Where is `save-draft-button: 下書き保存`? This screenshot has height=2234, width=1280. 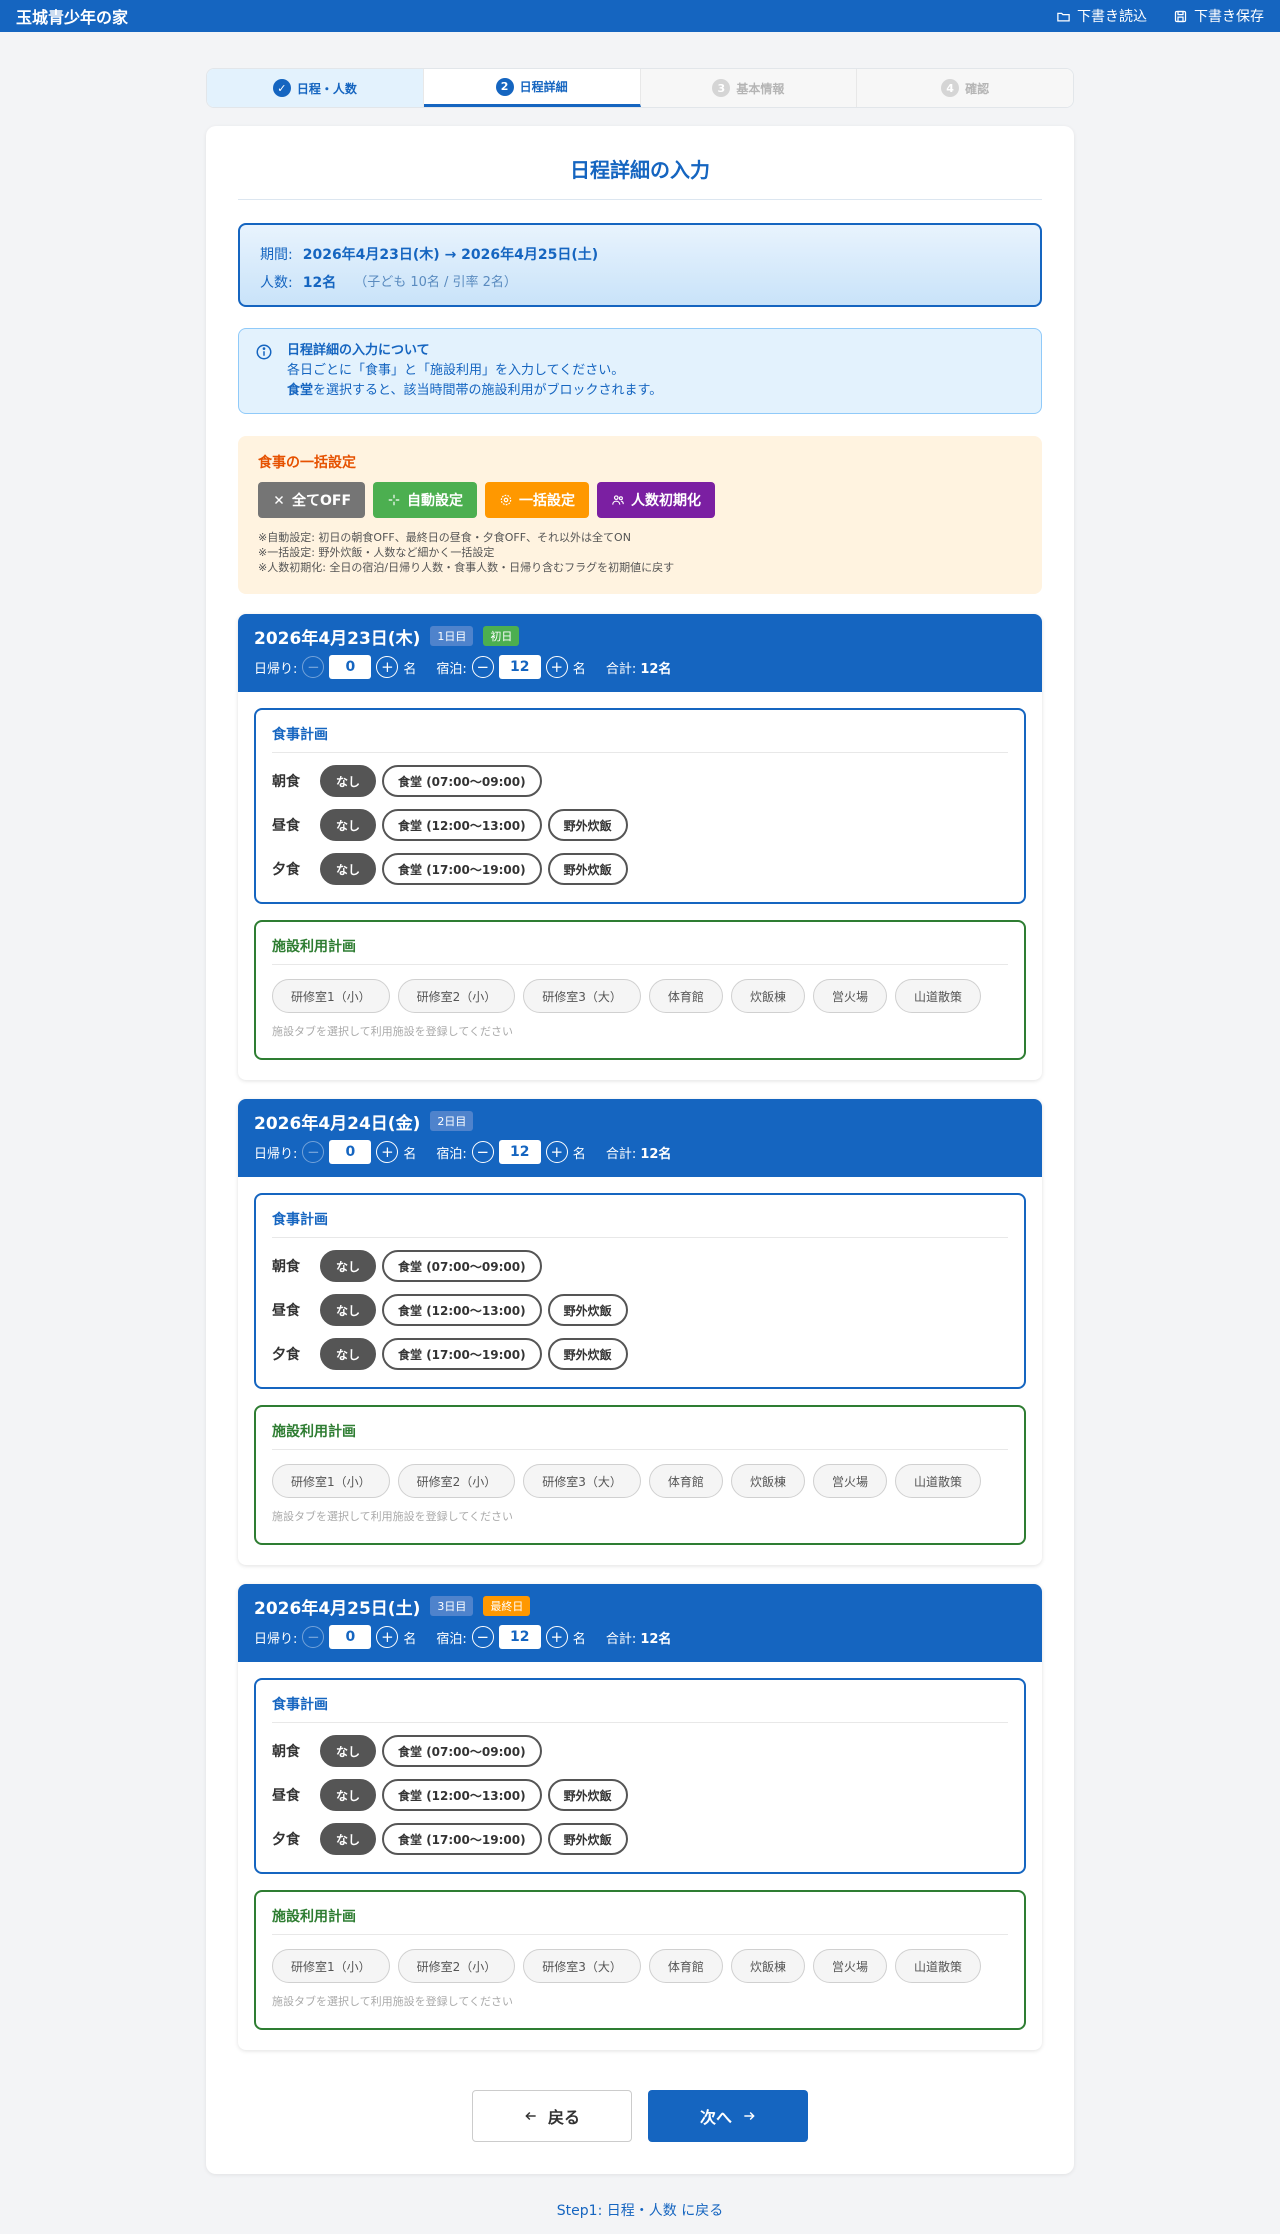 save-draft-button: 下書き保存 is located at coordinates (1218, 16).